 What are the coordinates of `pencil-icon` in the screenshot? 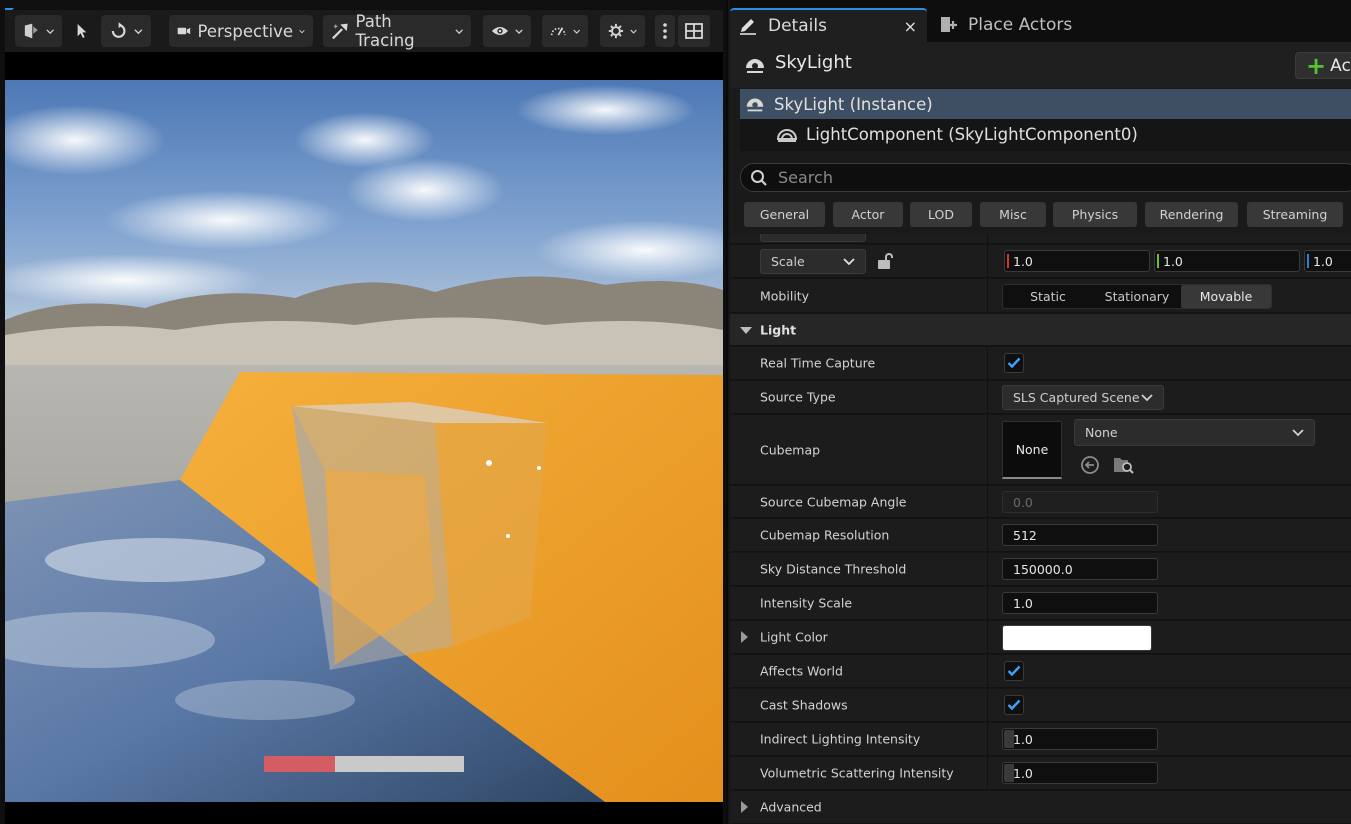 It's located at (748, 27).